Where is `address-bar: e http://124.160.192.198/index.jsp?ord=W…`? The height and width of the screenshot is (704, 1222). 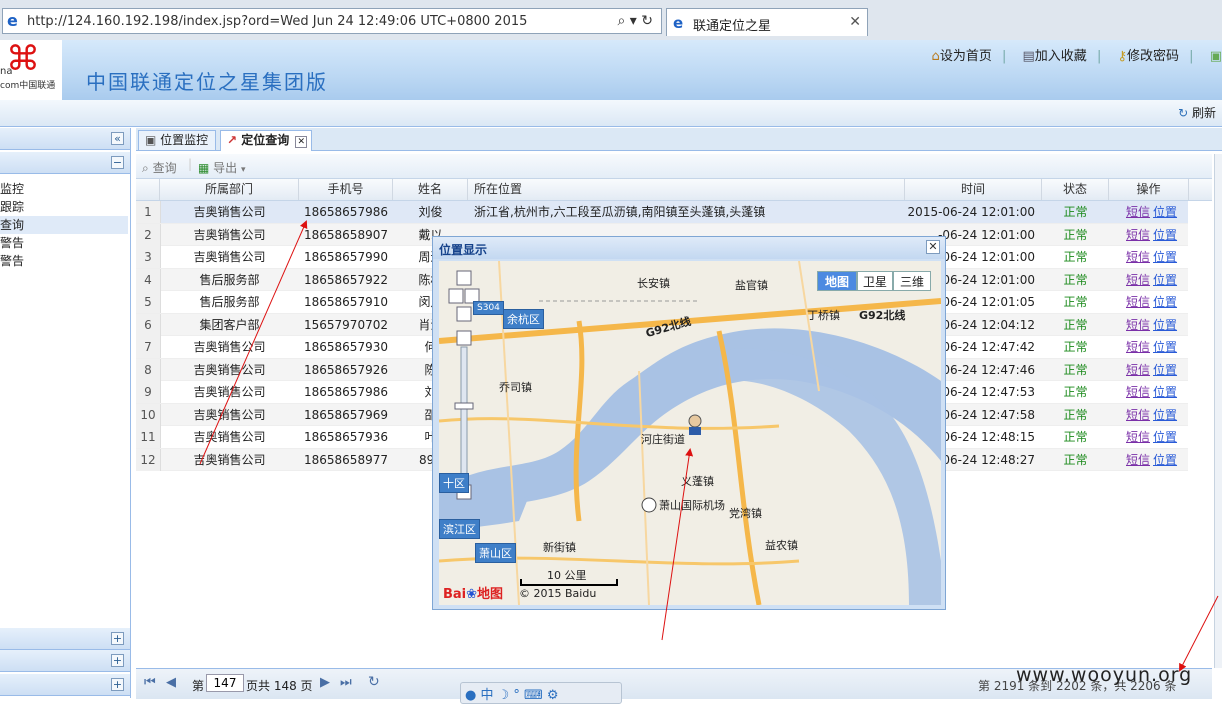
address-bar: e http://124.160.192.198/index.jsp?ord=W… is located at coordinates (332, 21).